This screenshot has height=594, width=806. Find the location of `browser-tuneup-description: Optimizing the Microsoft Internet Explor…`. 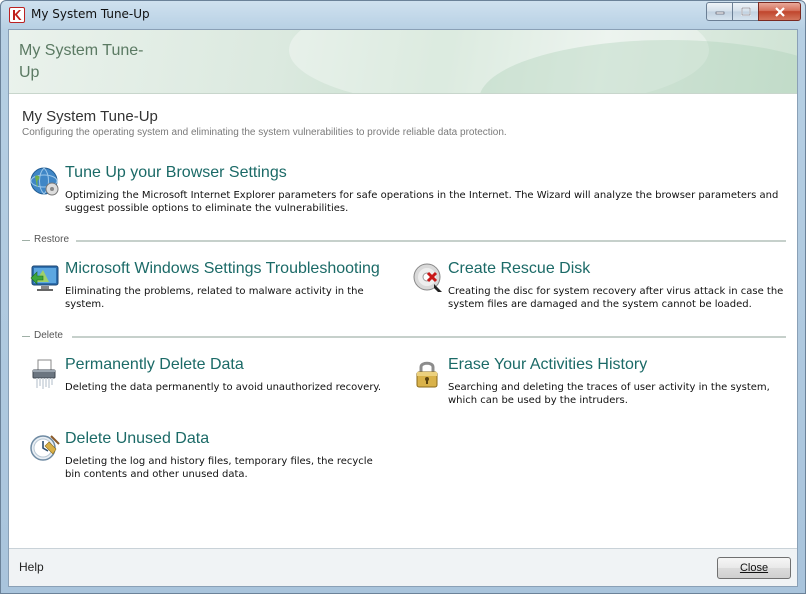

browser-tuneup-description: Optimizing the Microsoft Internet Explor… is located at coordinates (422, 202).